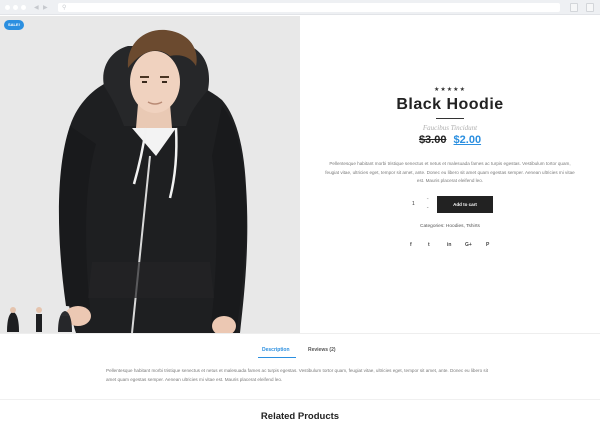 The image size is (600, 432). Describe the element at coordinates (411, 245) in the screenshot. I see `facebook-icon: f` at that location.